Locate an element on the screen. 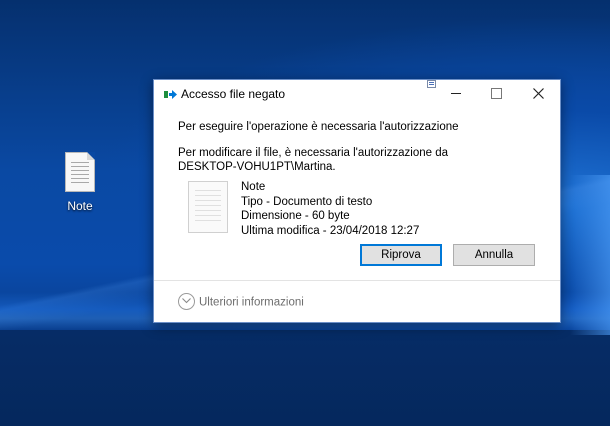 This screenshot has height=426, width=610. minimize-icon is located at coordinates (456, 93).